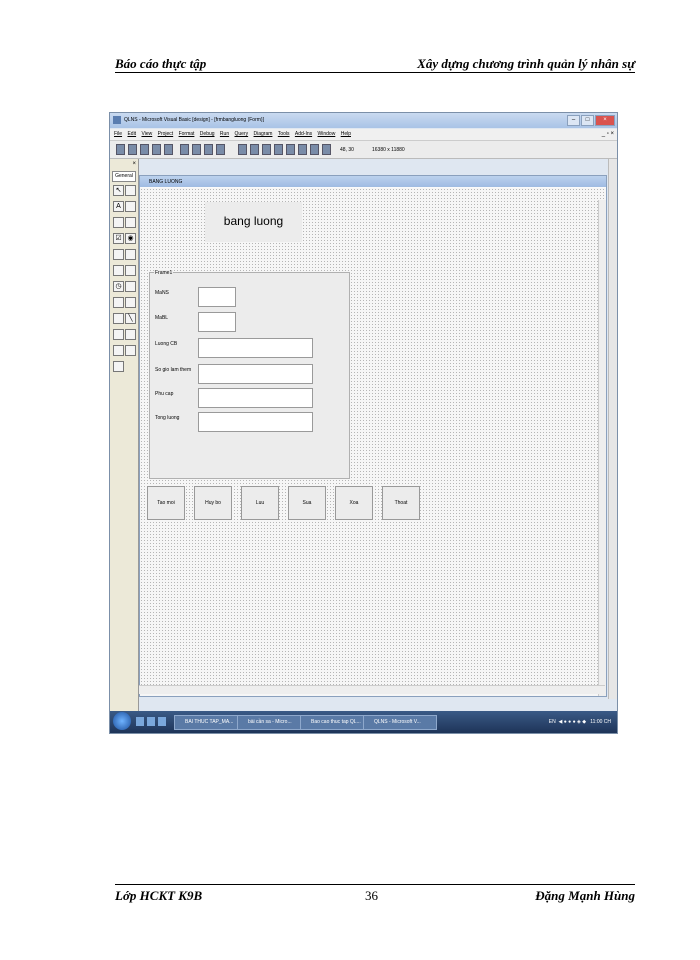  I want to click on menu-editor-icon, so click(144, 149).